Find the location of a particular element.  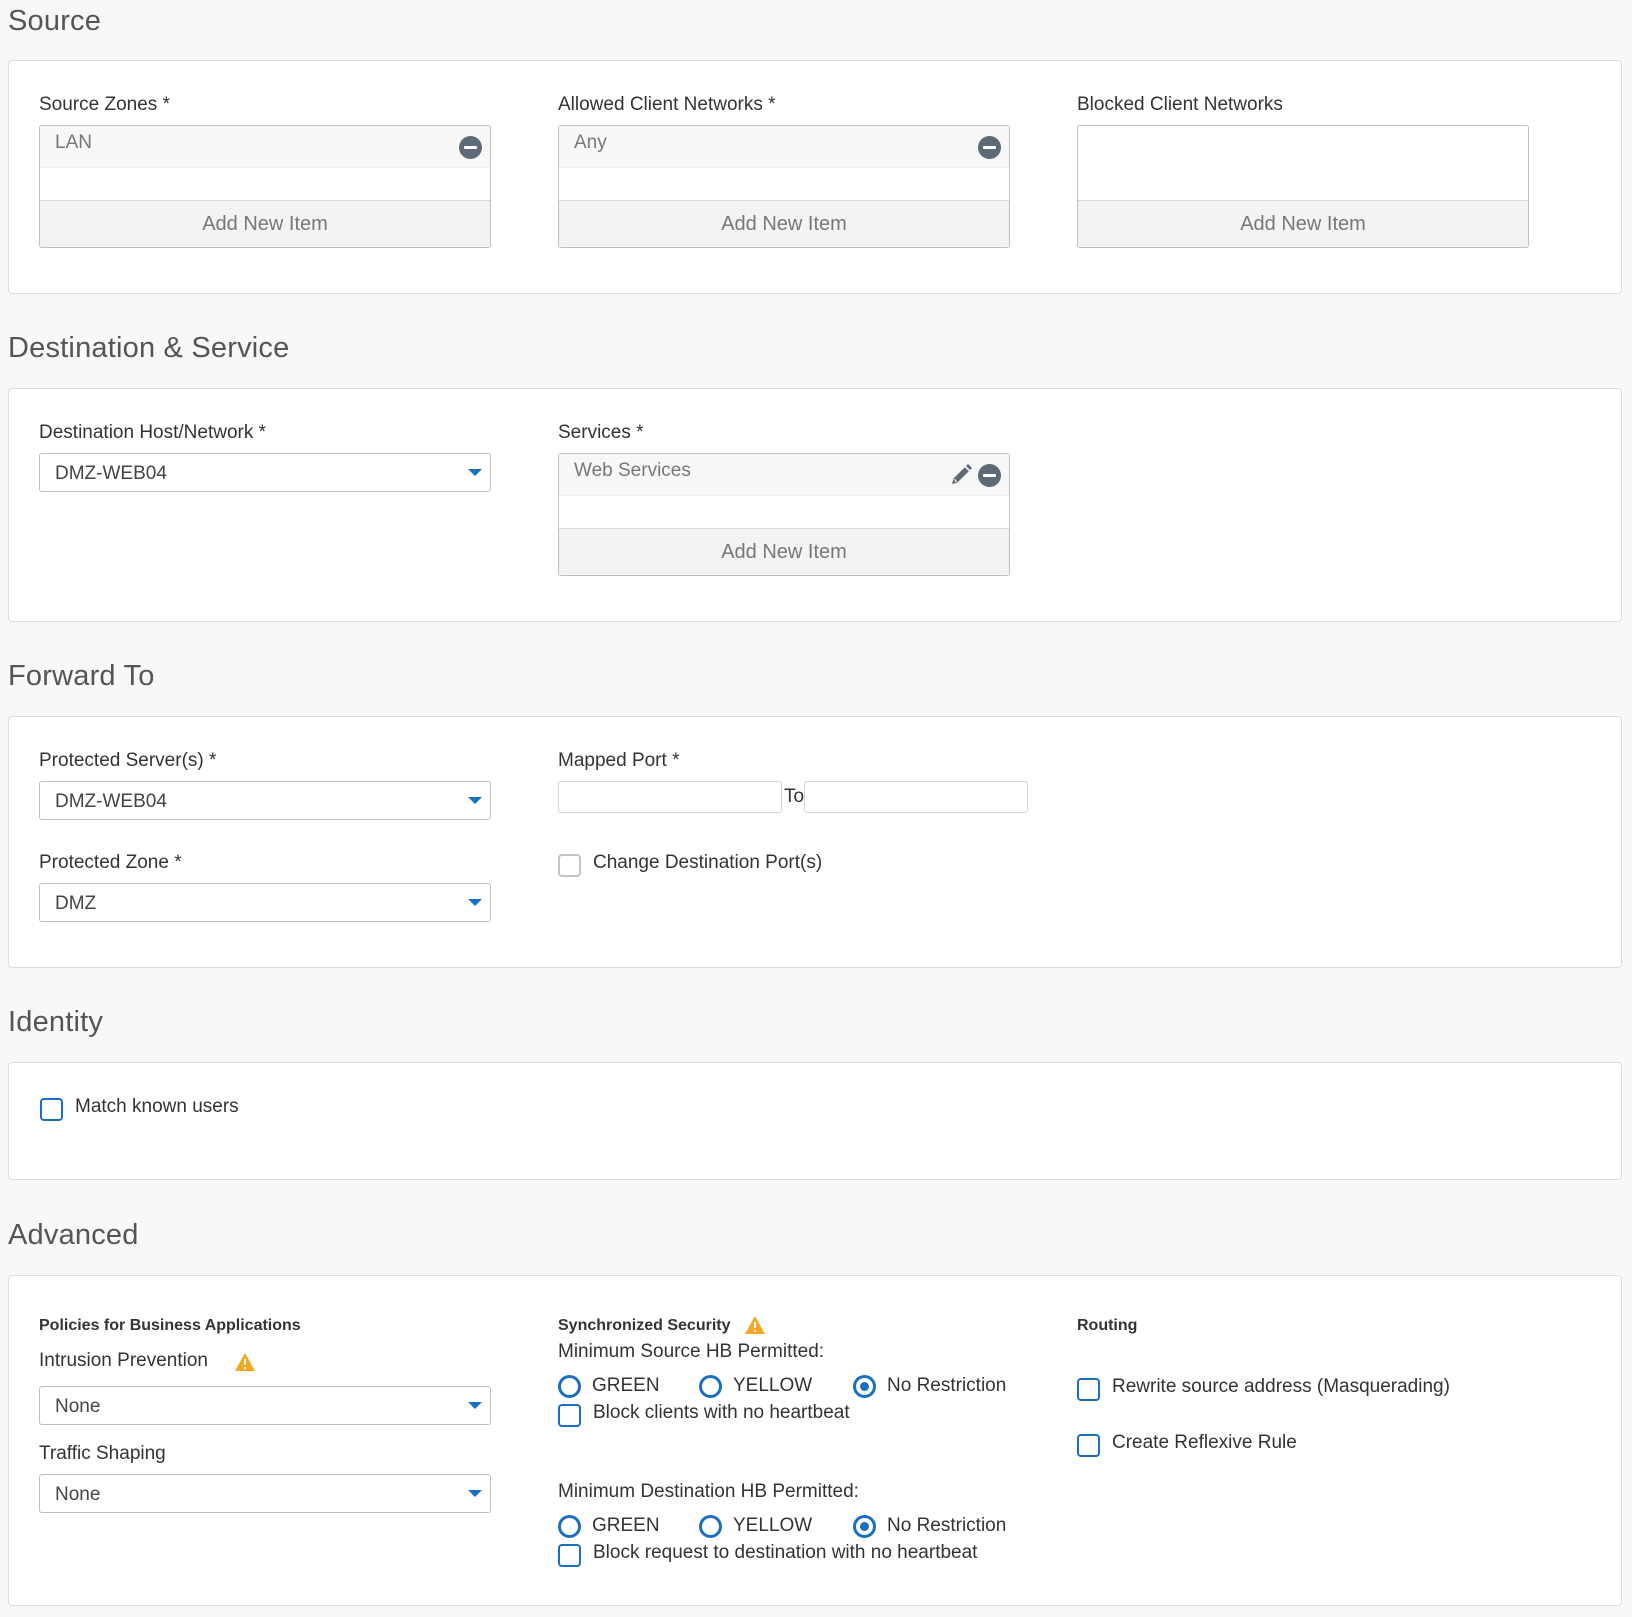

mapped-port-to-input is located at coordinates (916, 797).